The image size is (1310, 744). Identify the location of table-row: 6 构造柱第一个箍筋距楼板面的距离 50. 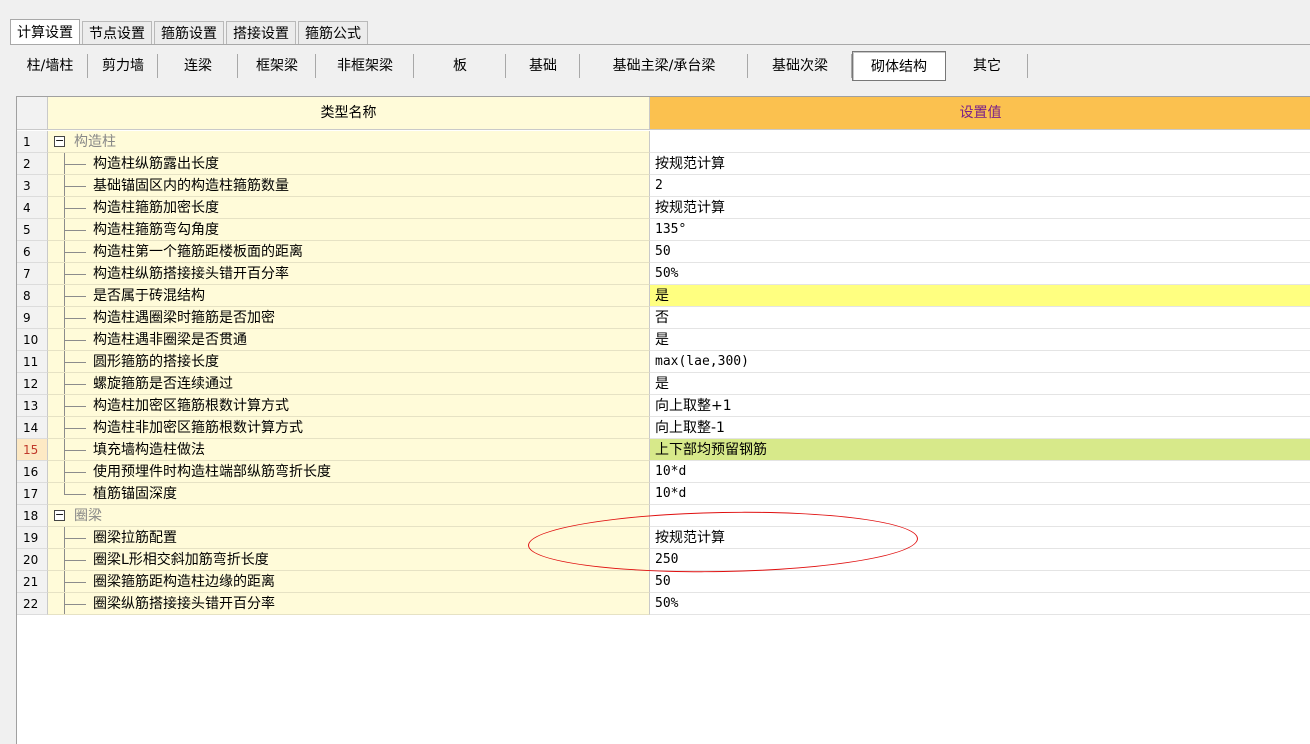
(663, 252).